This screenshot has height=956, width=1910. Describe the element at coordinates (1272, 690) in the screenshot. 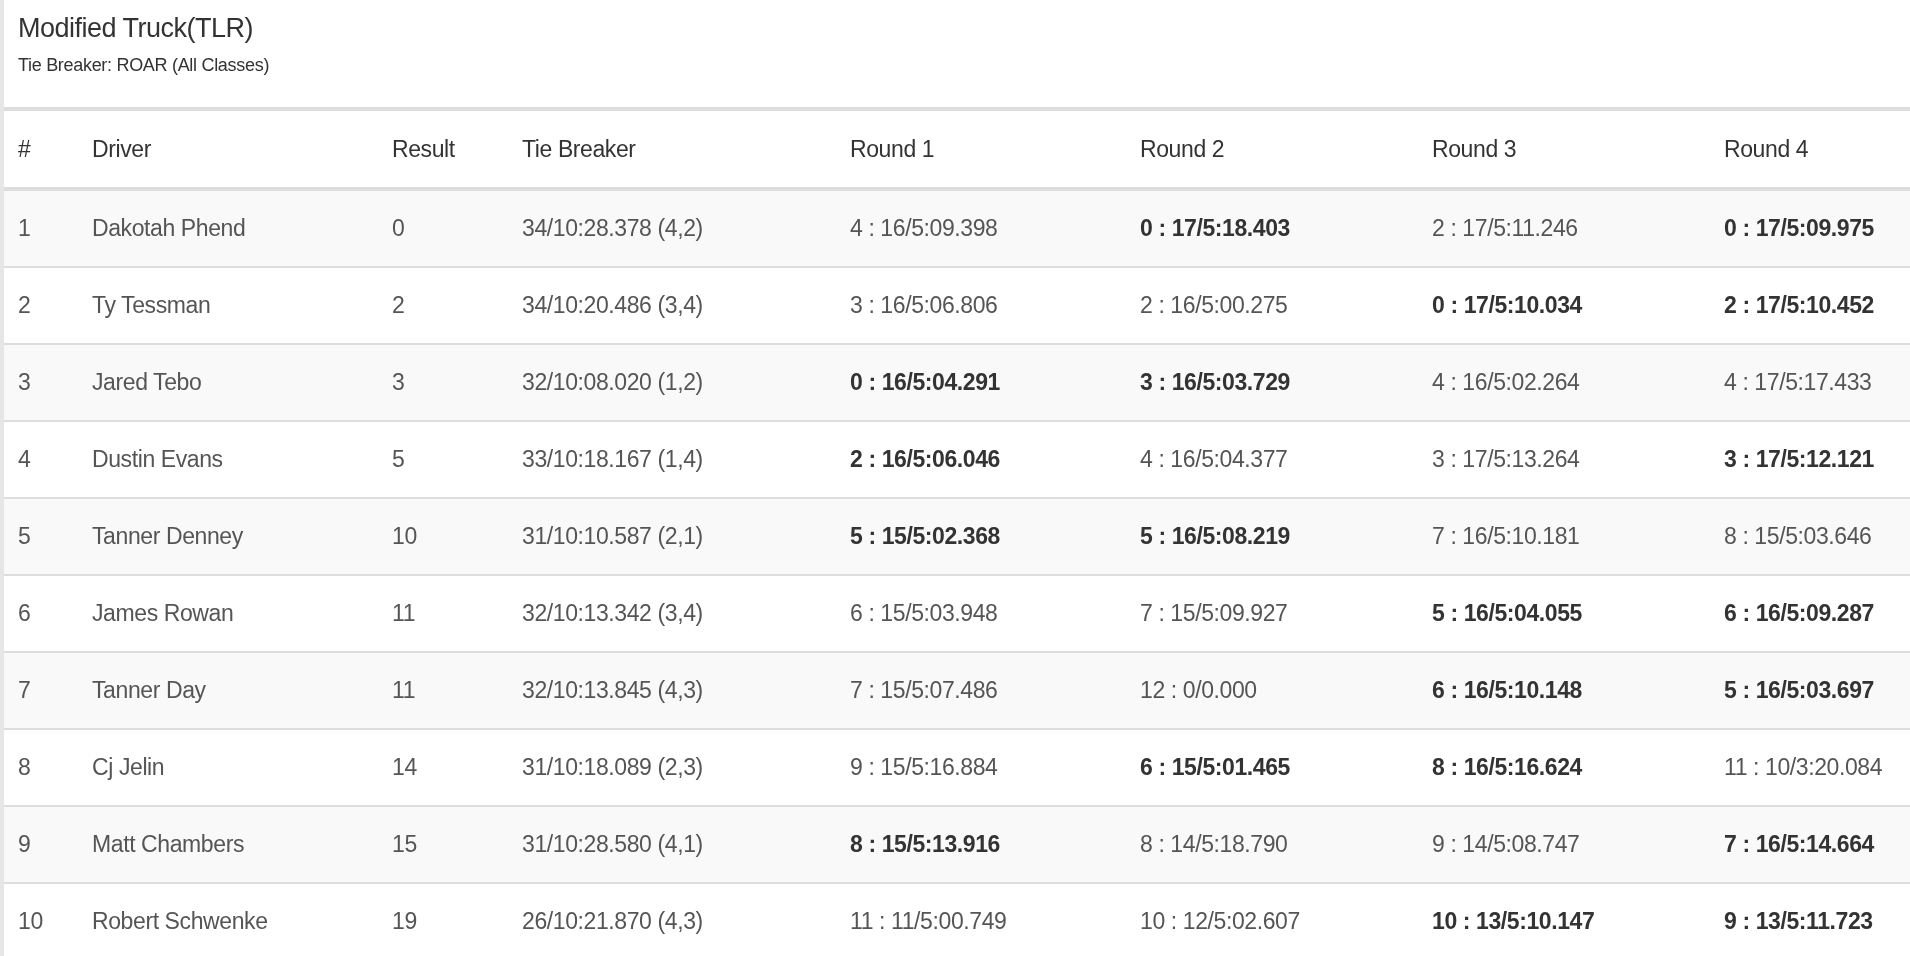

I see `round-cell: 12 : 0/0.000` at that location.